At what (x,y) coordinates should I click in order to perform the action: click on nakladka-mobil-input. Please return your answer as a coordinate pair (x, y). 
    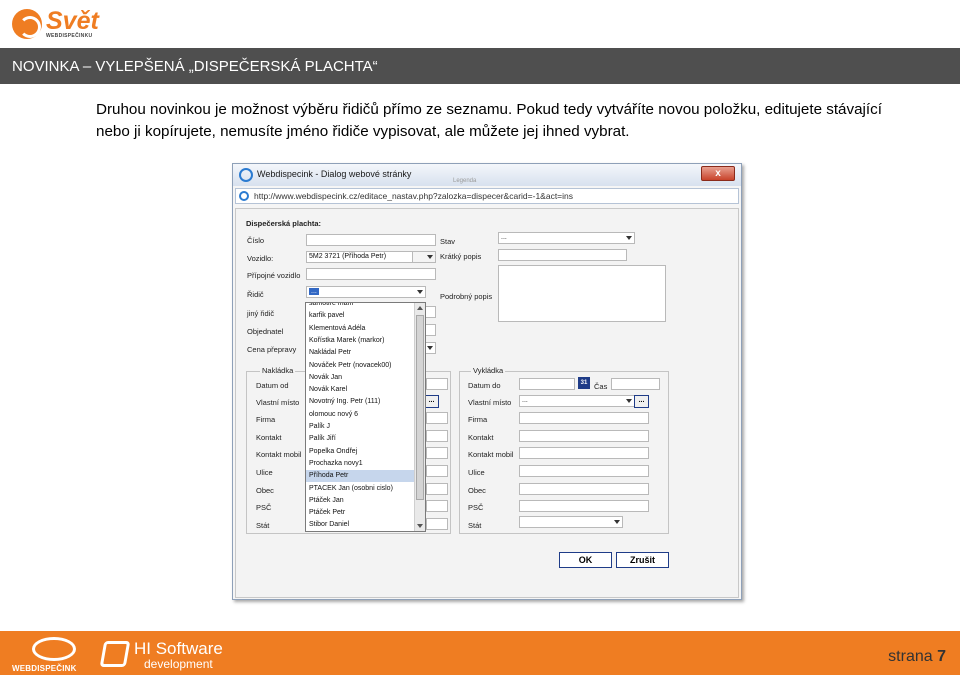
    Looking at the image, I should click on (437, 453).